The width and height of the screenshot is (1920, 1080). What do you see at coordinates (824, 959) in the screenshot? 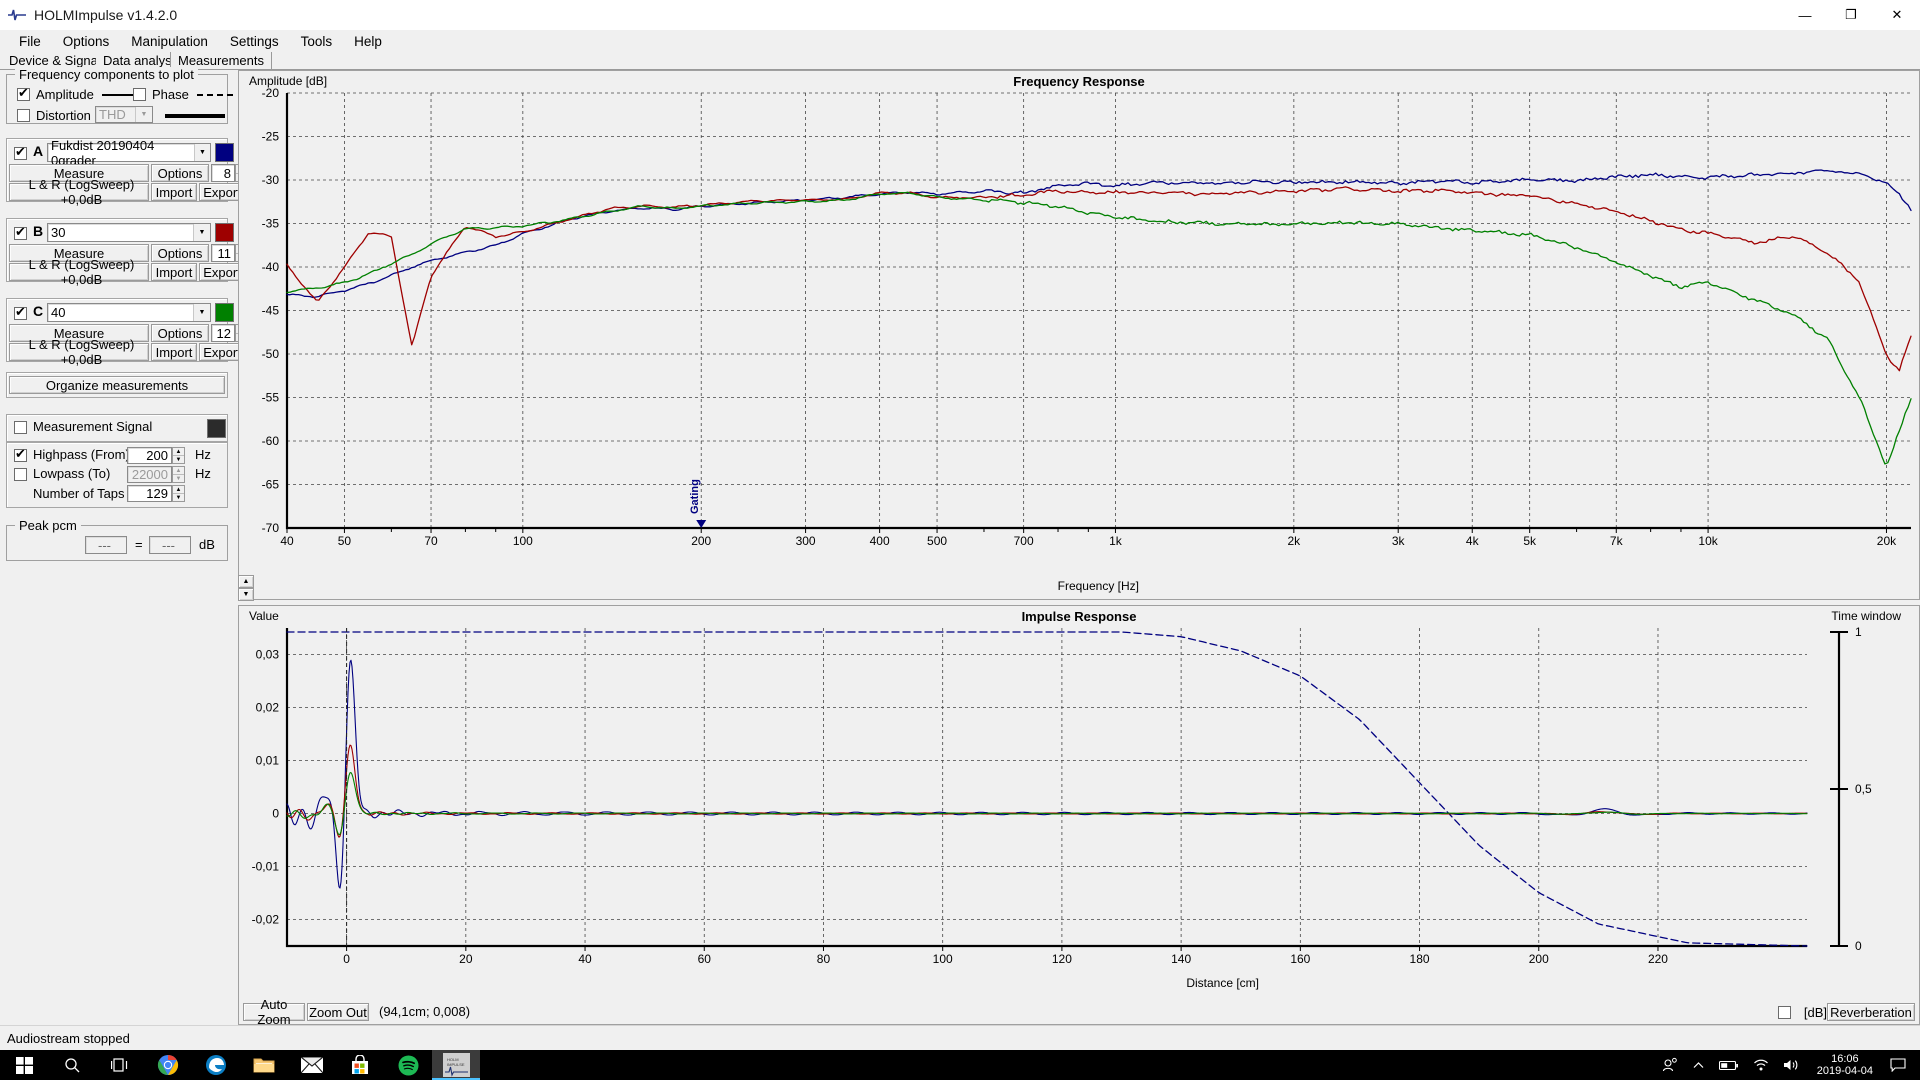
I see `svg-text: 80` at bounding box center [824, 959].